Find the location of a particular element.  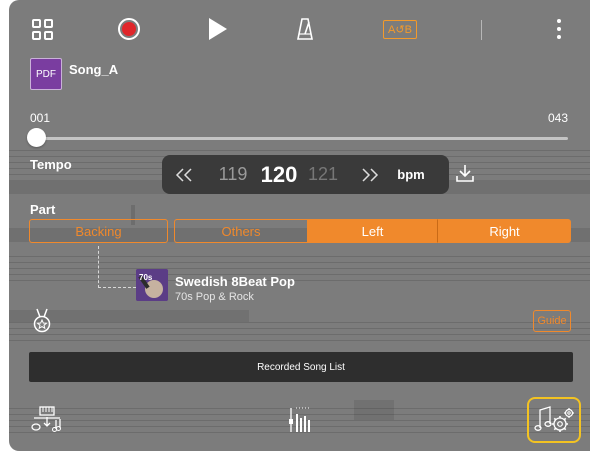

style-name: Swedish 8Beat Pop is located at coordinates (235, 281).